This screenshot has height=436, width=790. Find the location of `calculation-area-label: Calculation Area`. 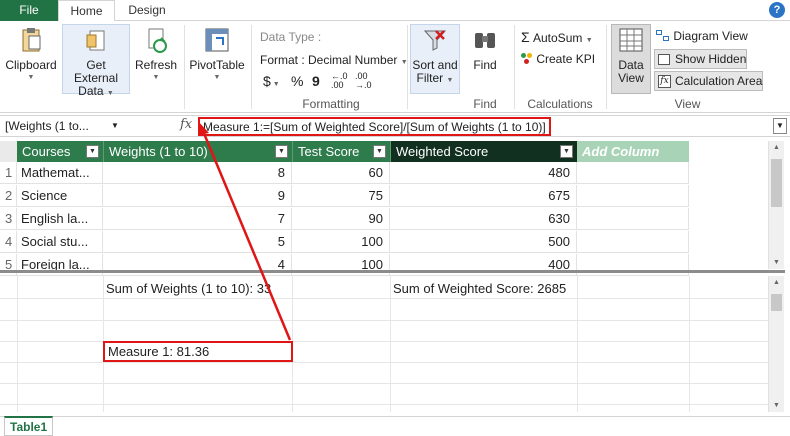

calculation-area-label: Calculation Area is located at coordinates (719, 81).